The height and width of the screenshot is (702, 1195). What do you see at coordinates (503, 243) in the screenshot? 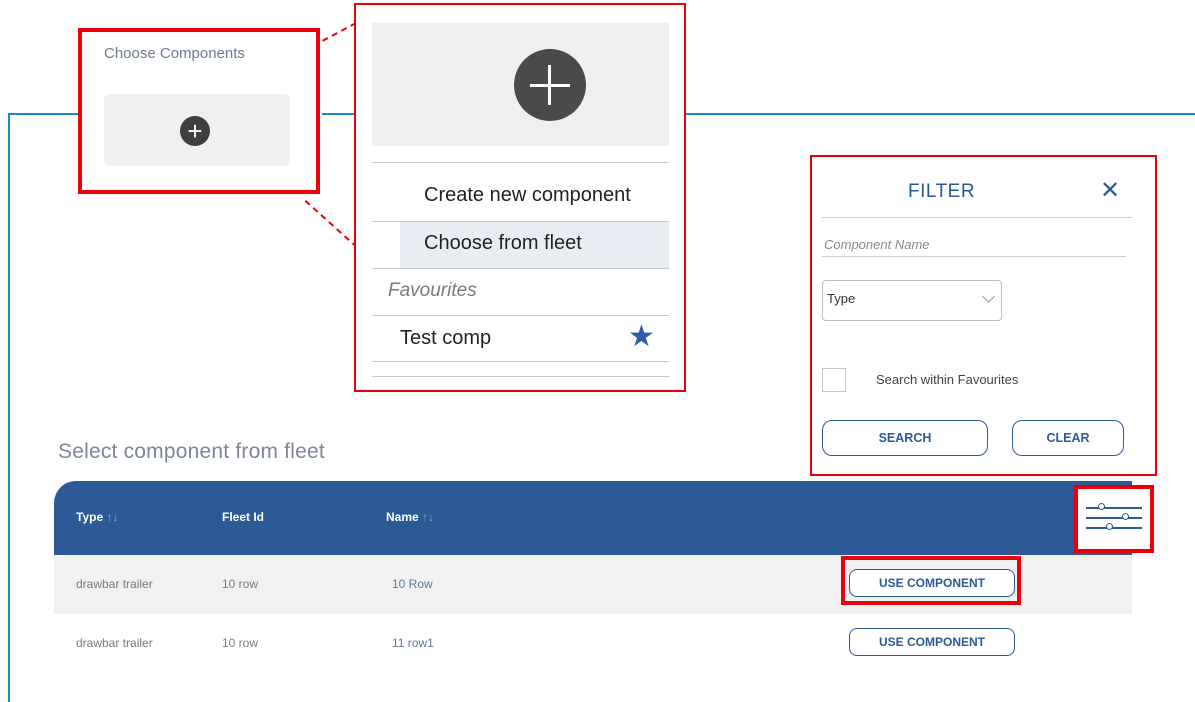
I see `menu-item-choose-from-fleet: Choose from fleet` at bounding box center [503, 243].